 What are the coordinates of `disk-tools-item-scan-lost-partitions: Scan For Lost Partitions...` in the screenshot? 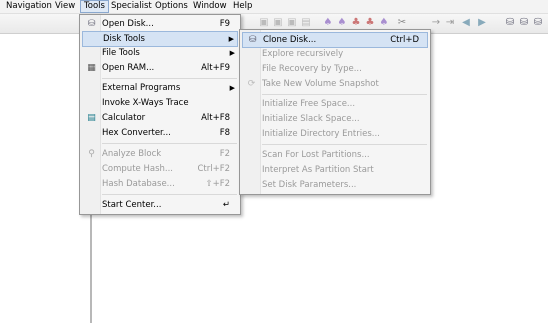 It's located at (335, 155).